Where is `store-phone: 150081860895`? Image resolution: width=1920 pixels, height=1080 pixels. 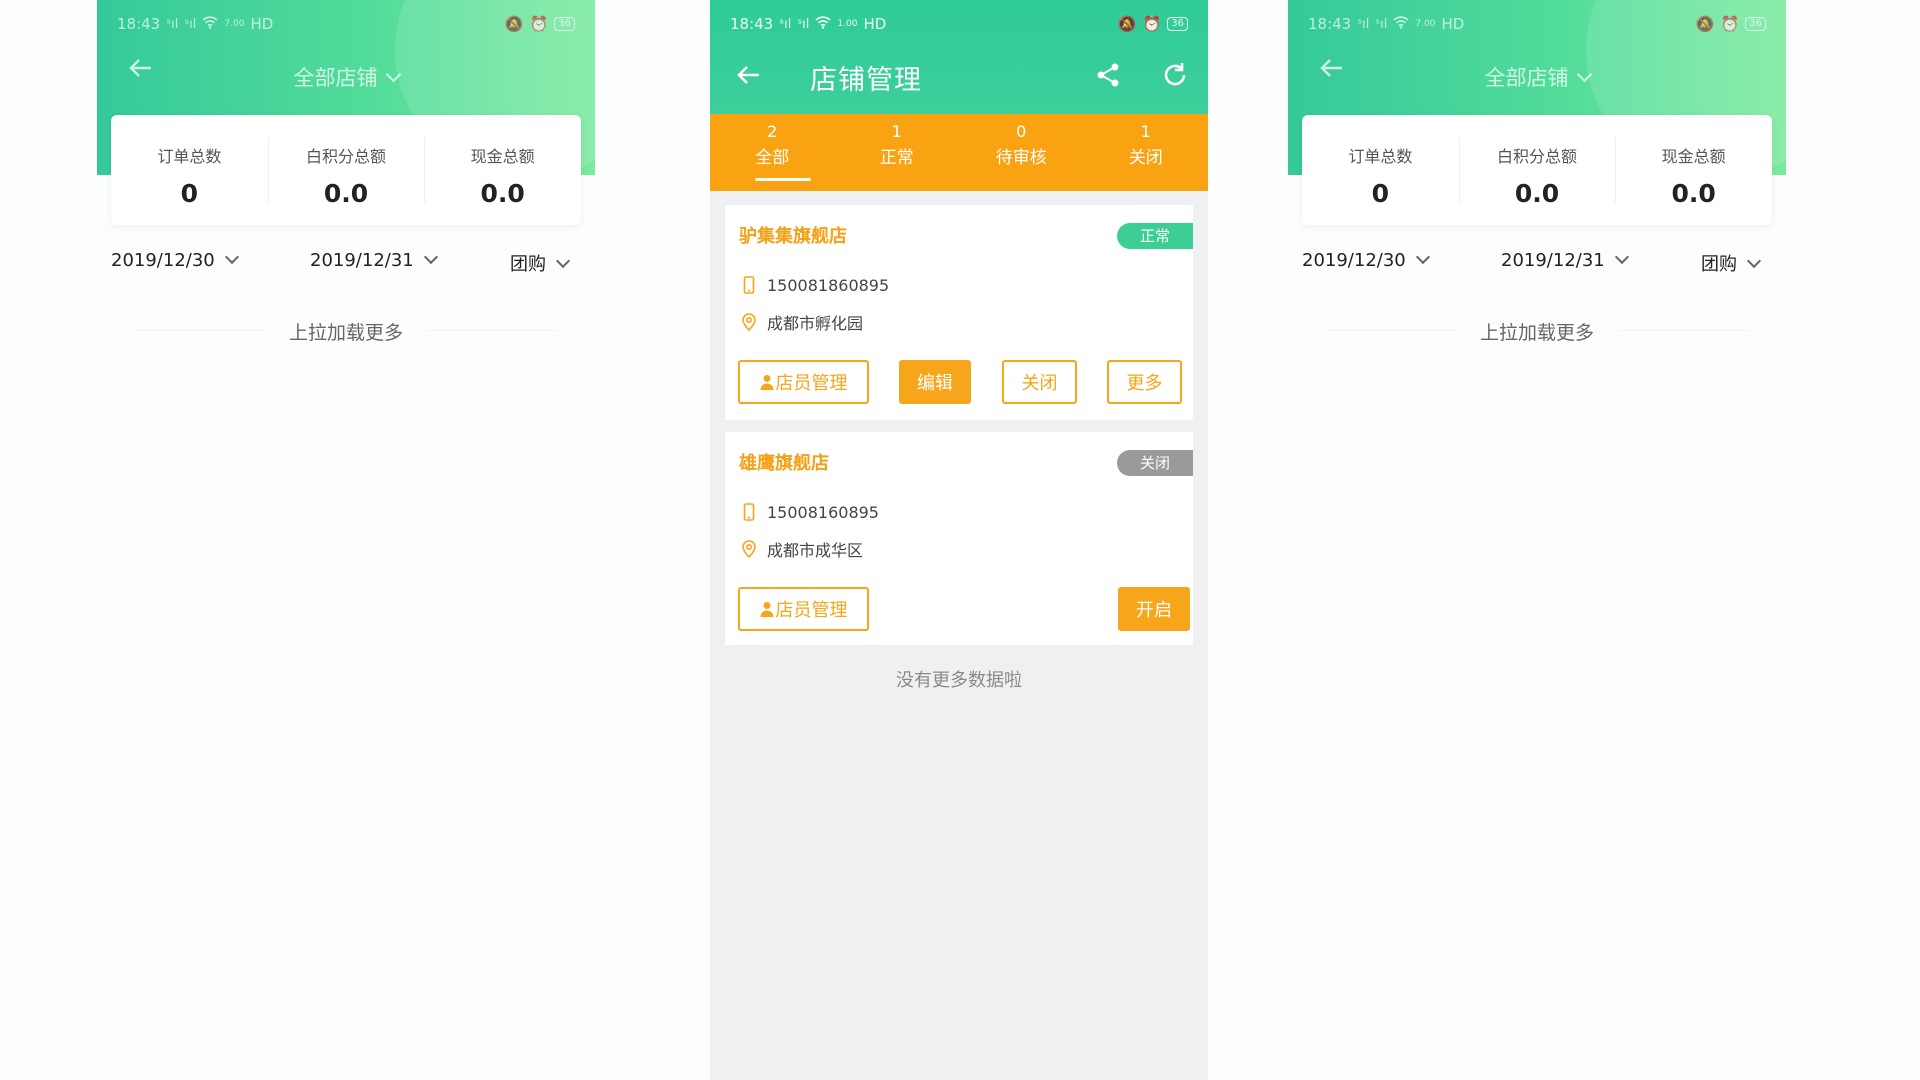
store-phone: 150081860895 is located at coordinates (814, 285).